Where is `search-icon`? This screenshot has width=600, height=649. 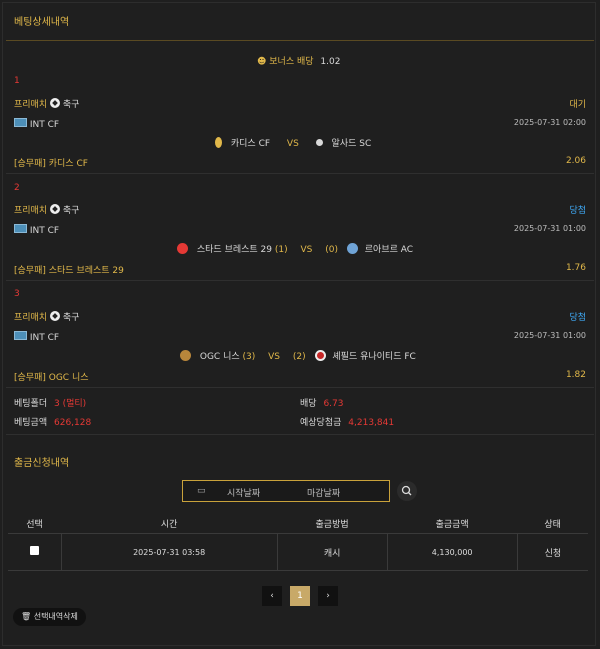 search-icon is located at coordinates (406, 490).